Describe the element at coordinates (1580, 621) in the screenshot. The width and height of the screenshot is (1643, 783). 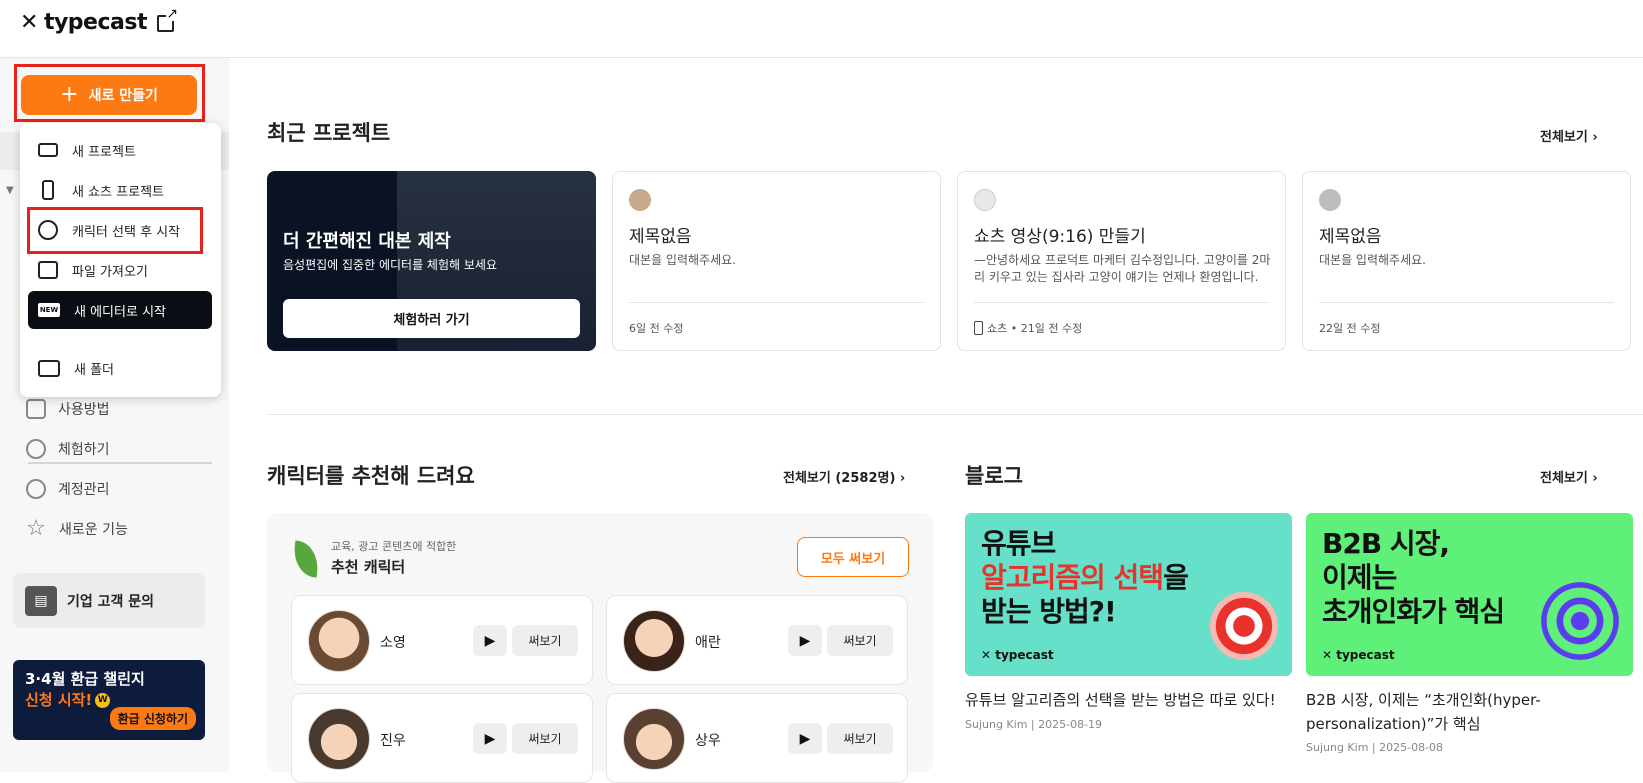
I see `target-rings-icon` at that location.